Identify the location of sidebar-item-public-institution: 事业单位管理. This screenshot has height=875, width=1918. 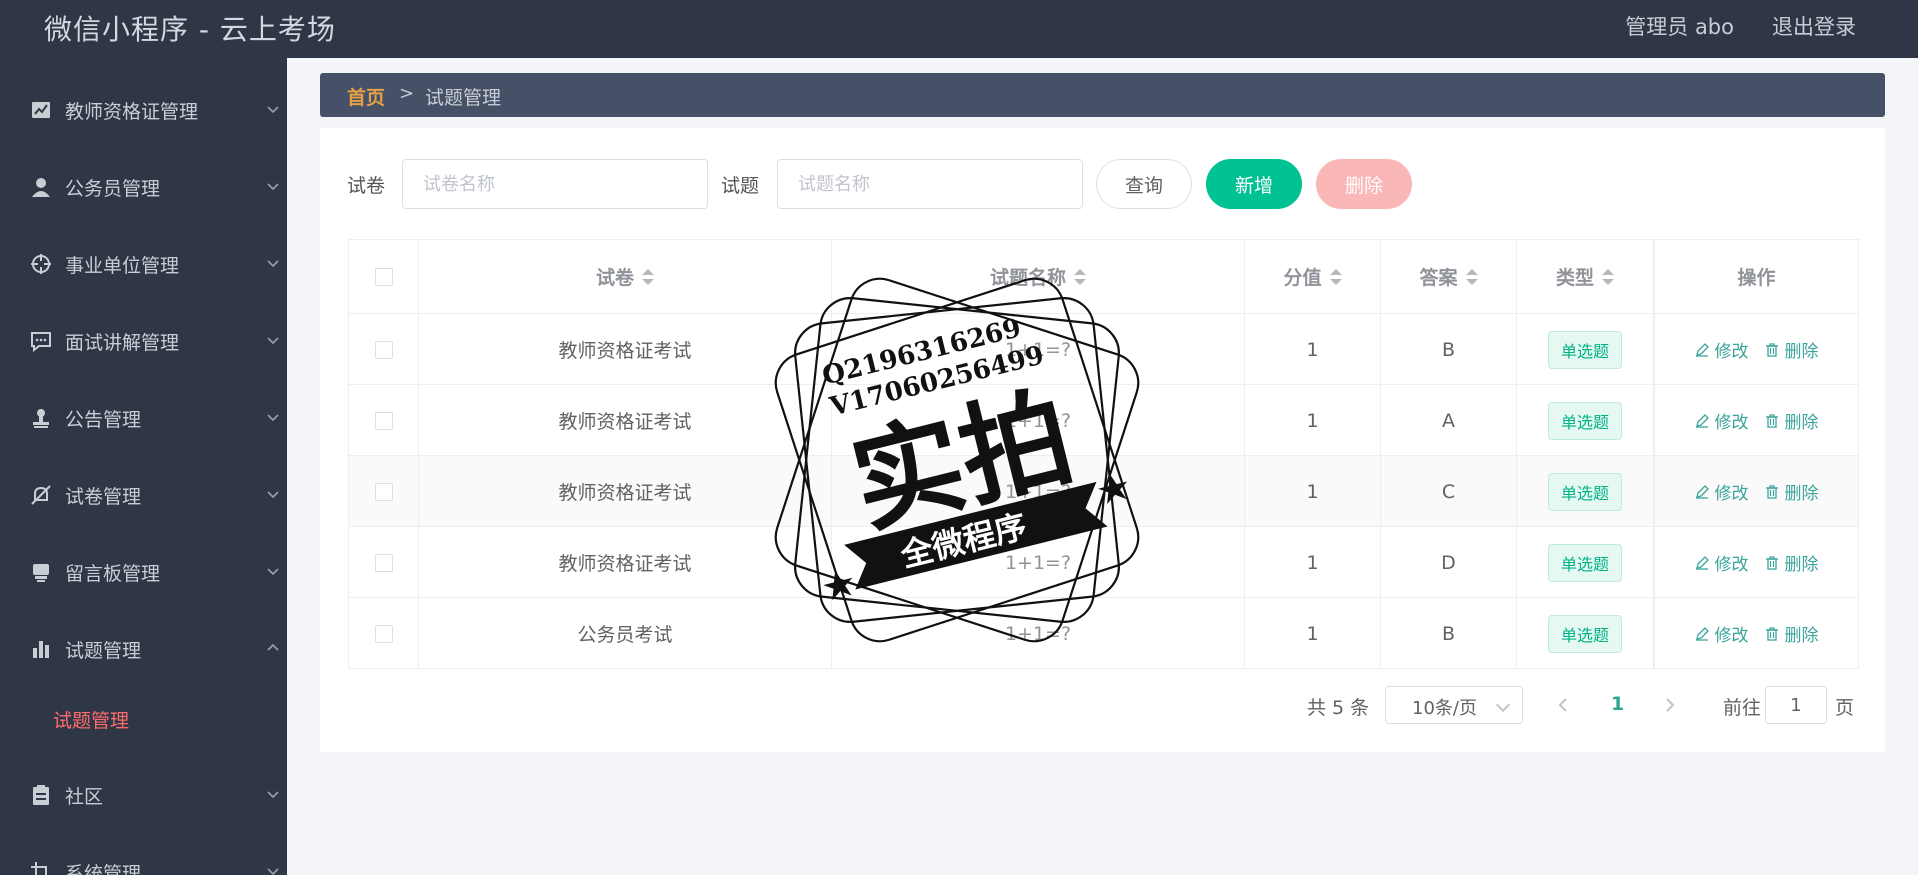
(143, 264).